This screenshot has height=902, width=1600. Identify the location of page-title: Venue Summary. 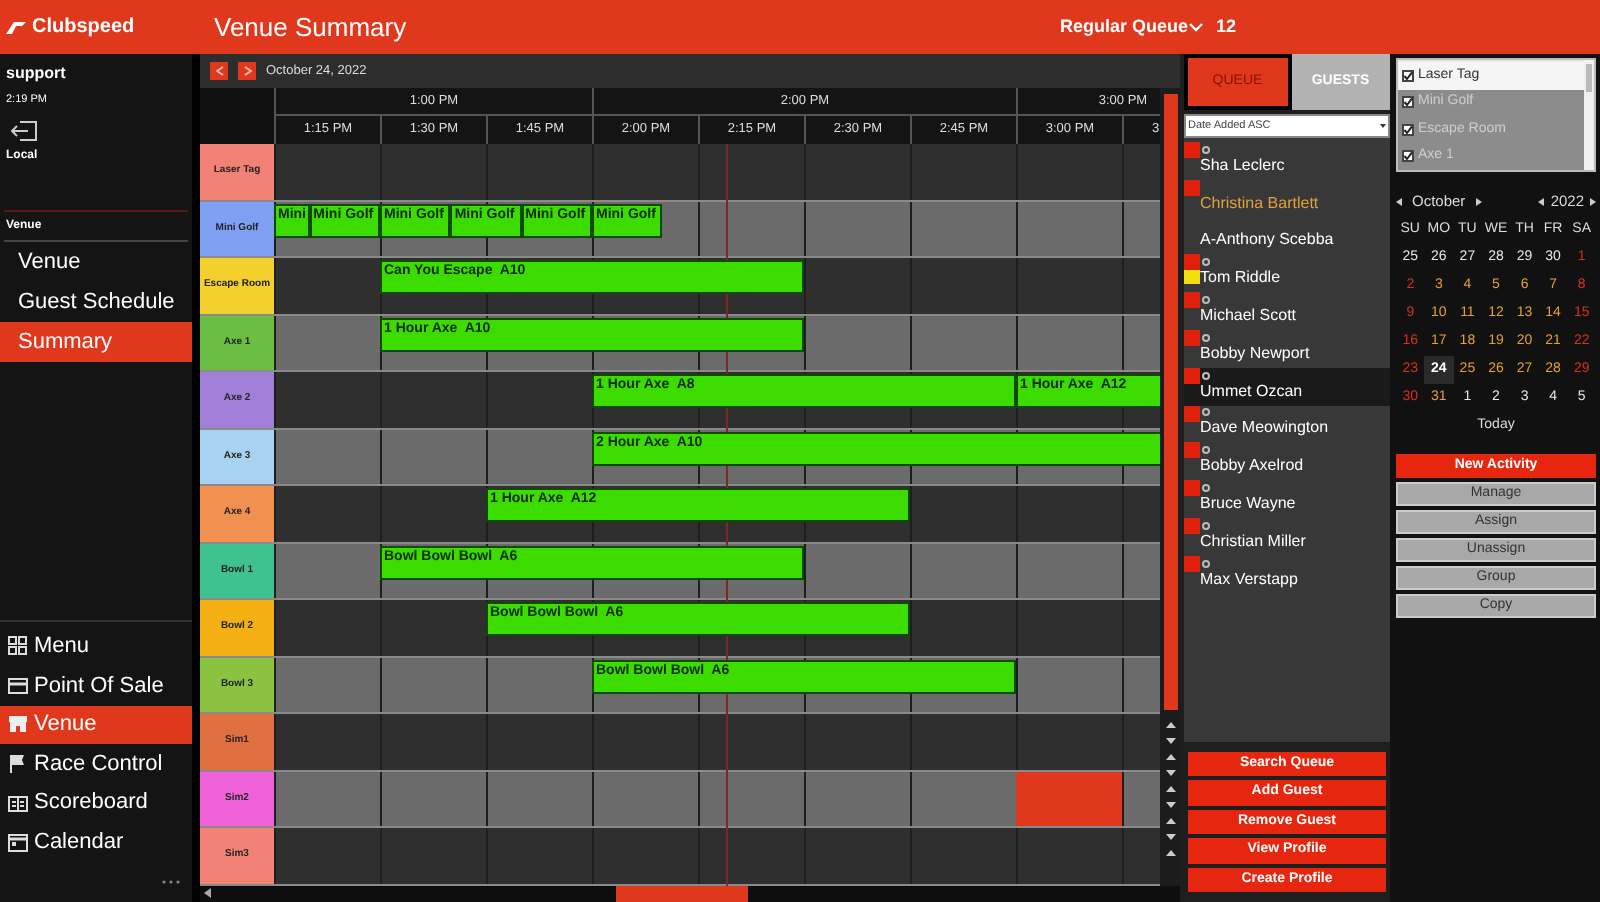
(310, 27).